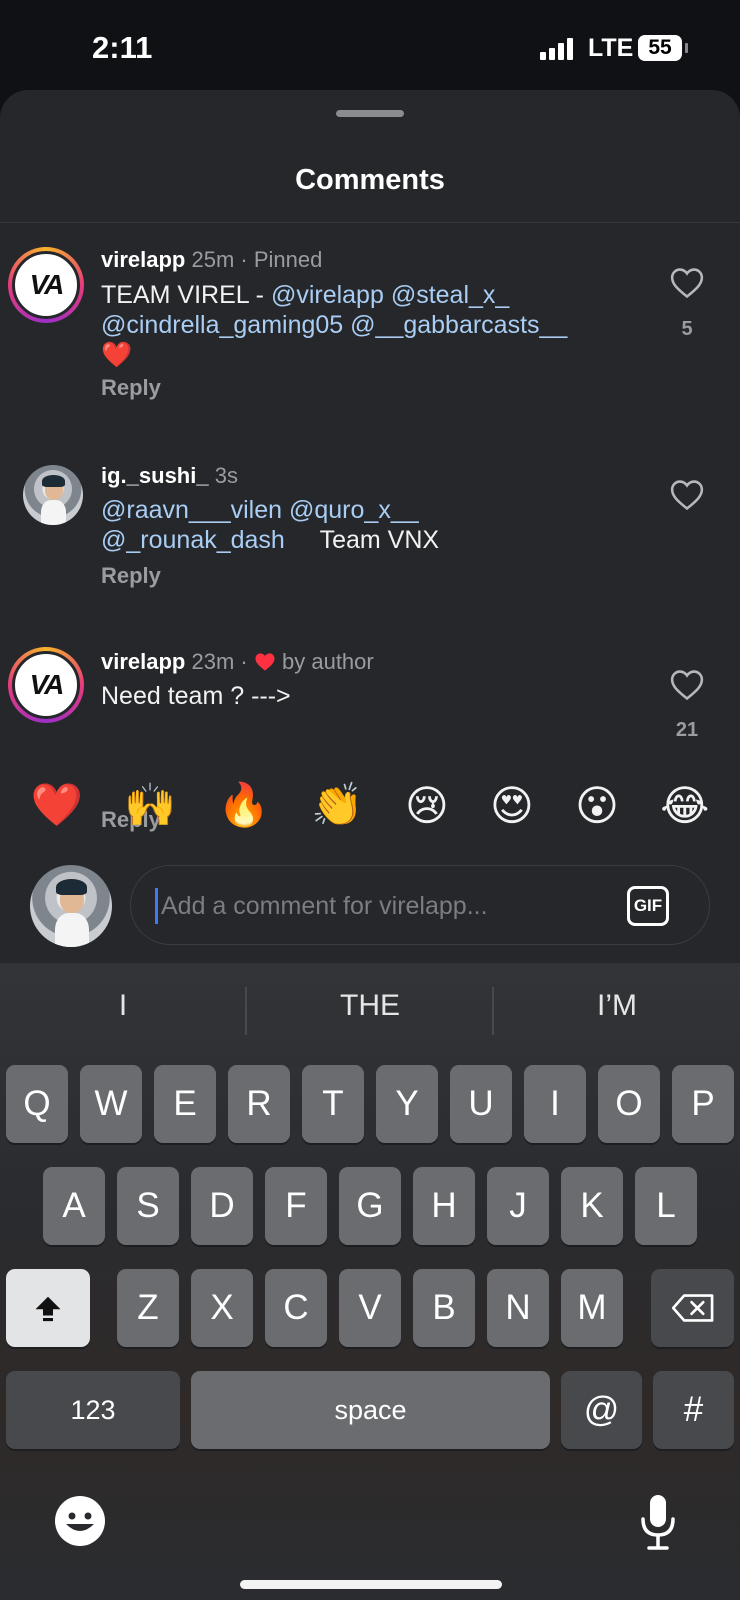  Describe the element at coordinates (592, 1206) in the screenshot. I see `key-k: K` at that location.